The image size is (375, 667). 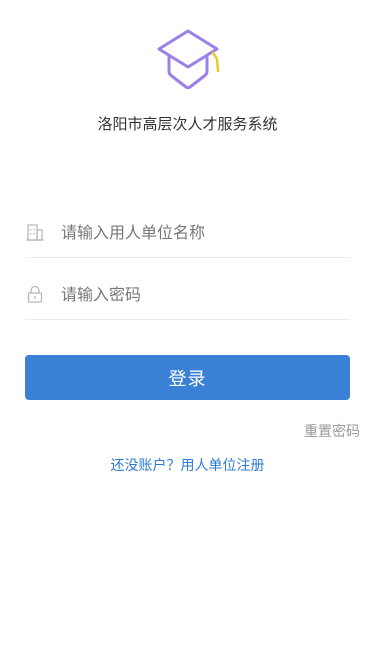 What do you see at coordinates (187, 124) in the screenshot?
I see `app-title: 洛阳市高层次人才服务系统` at bounding box center [187, 124].